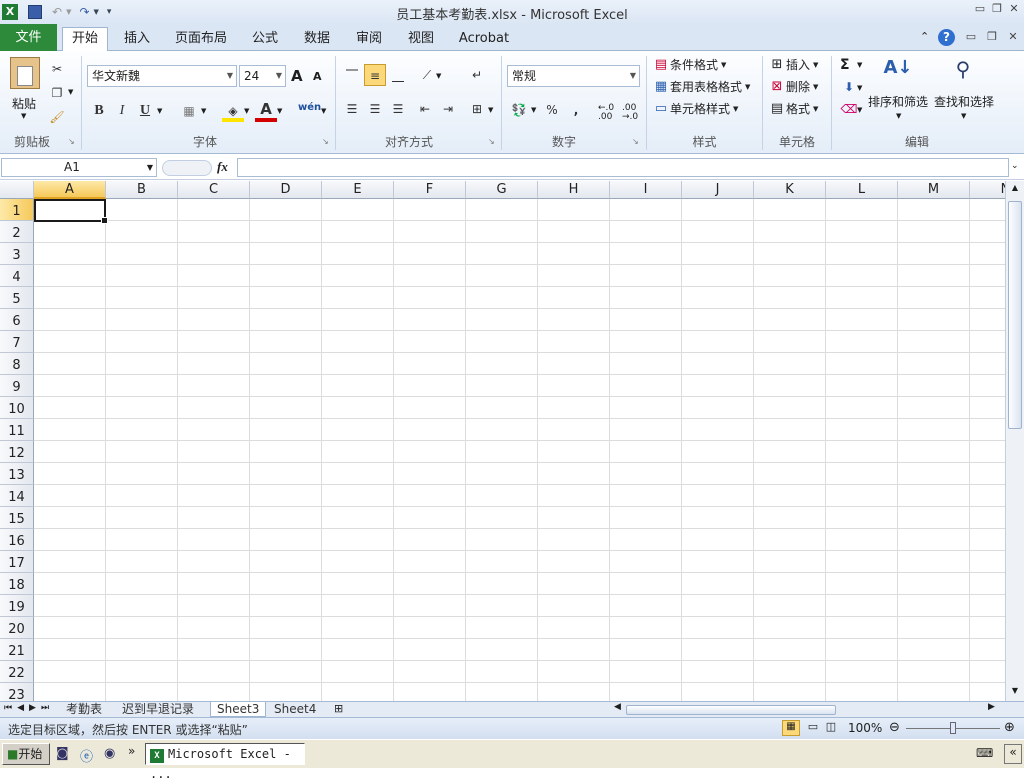 The width and height of the screenshot is (1024, 784). I want to click on sheet-nav-icons: ⏮◀▶⏭, so click(29, 708).